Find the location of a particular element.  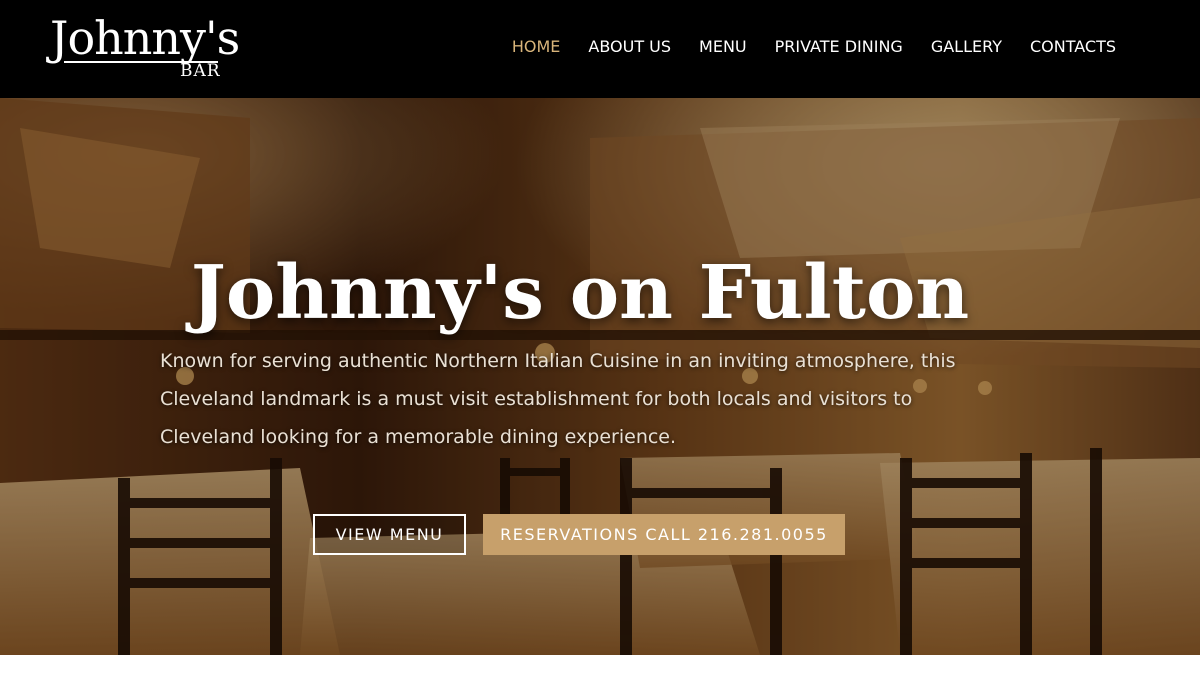

nav-menu: MENU is located at coordinates (723, 47).